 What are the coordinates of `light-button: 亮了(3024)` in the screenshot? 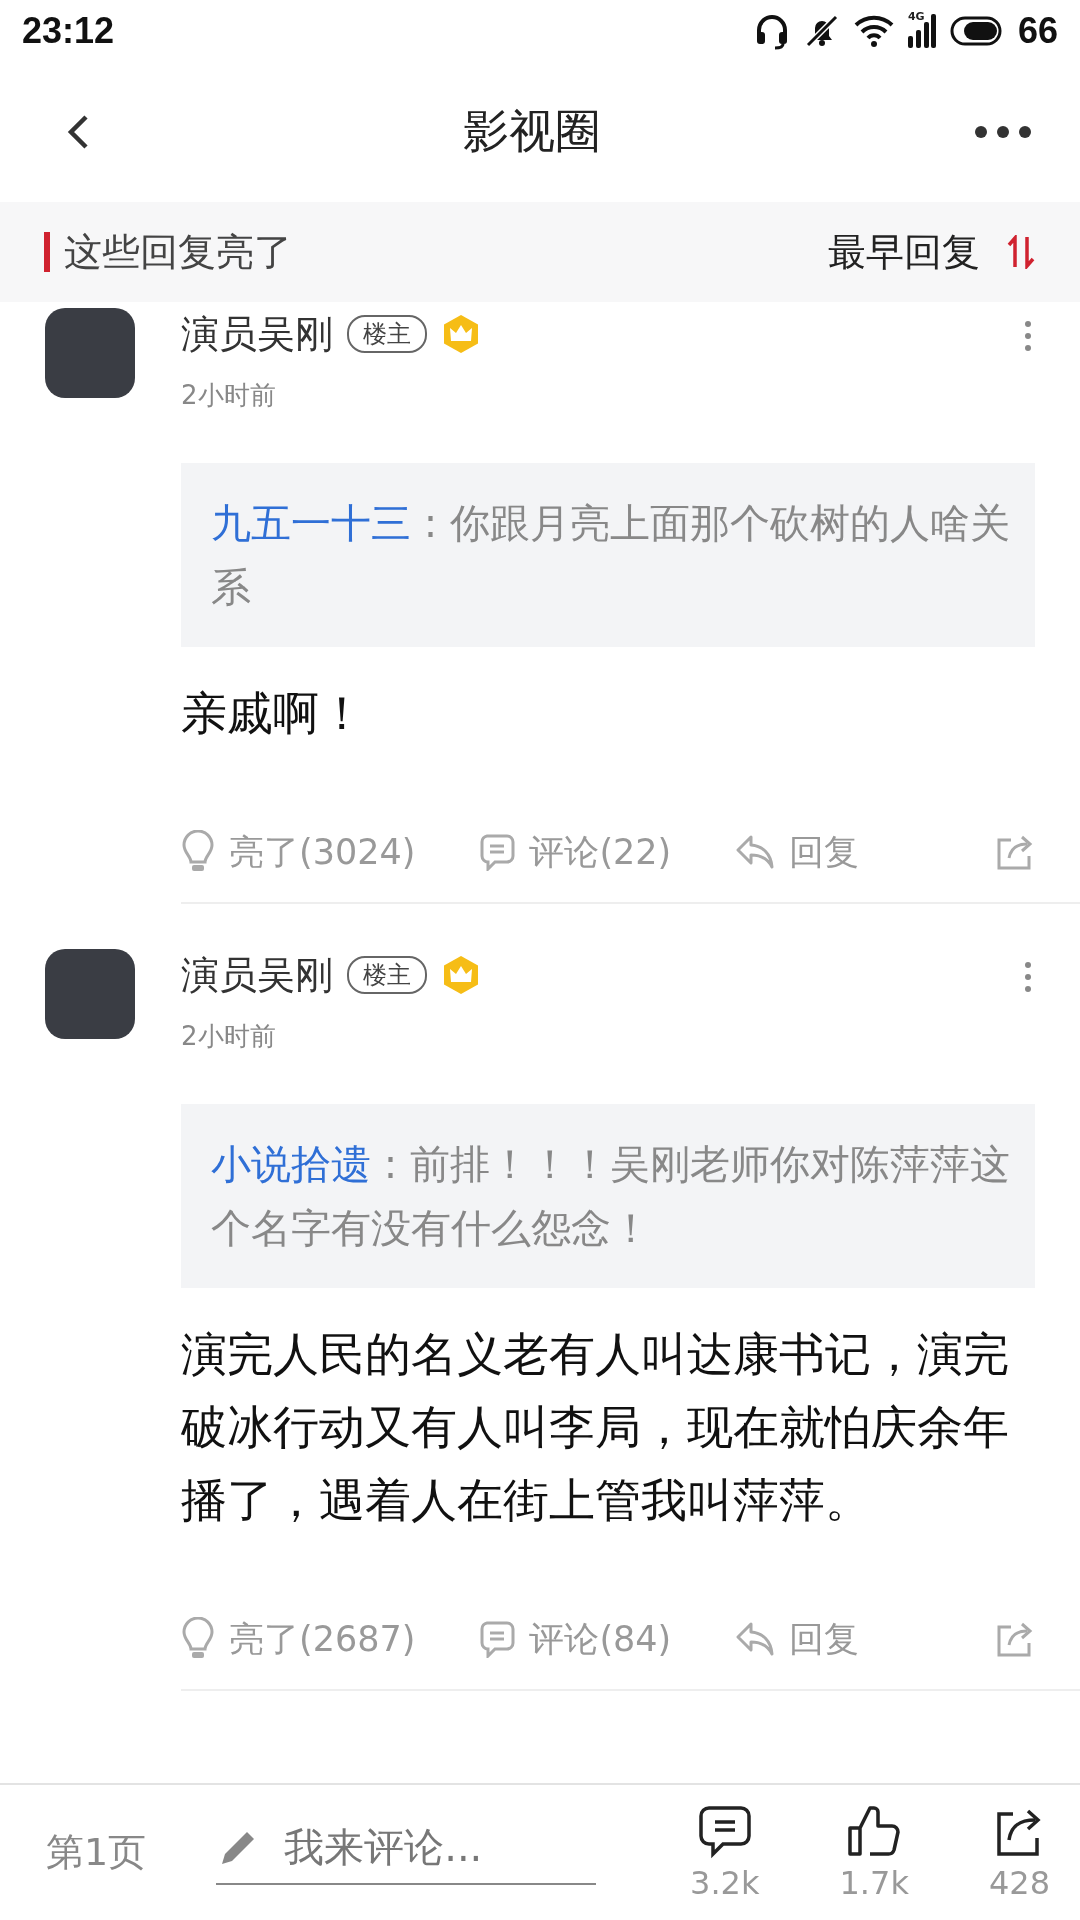 It's located at (298, 852).